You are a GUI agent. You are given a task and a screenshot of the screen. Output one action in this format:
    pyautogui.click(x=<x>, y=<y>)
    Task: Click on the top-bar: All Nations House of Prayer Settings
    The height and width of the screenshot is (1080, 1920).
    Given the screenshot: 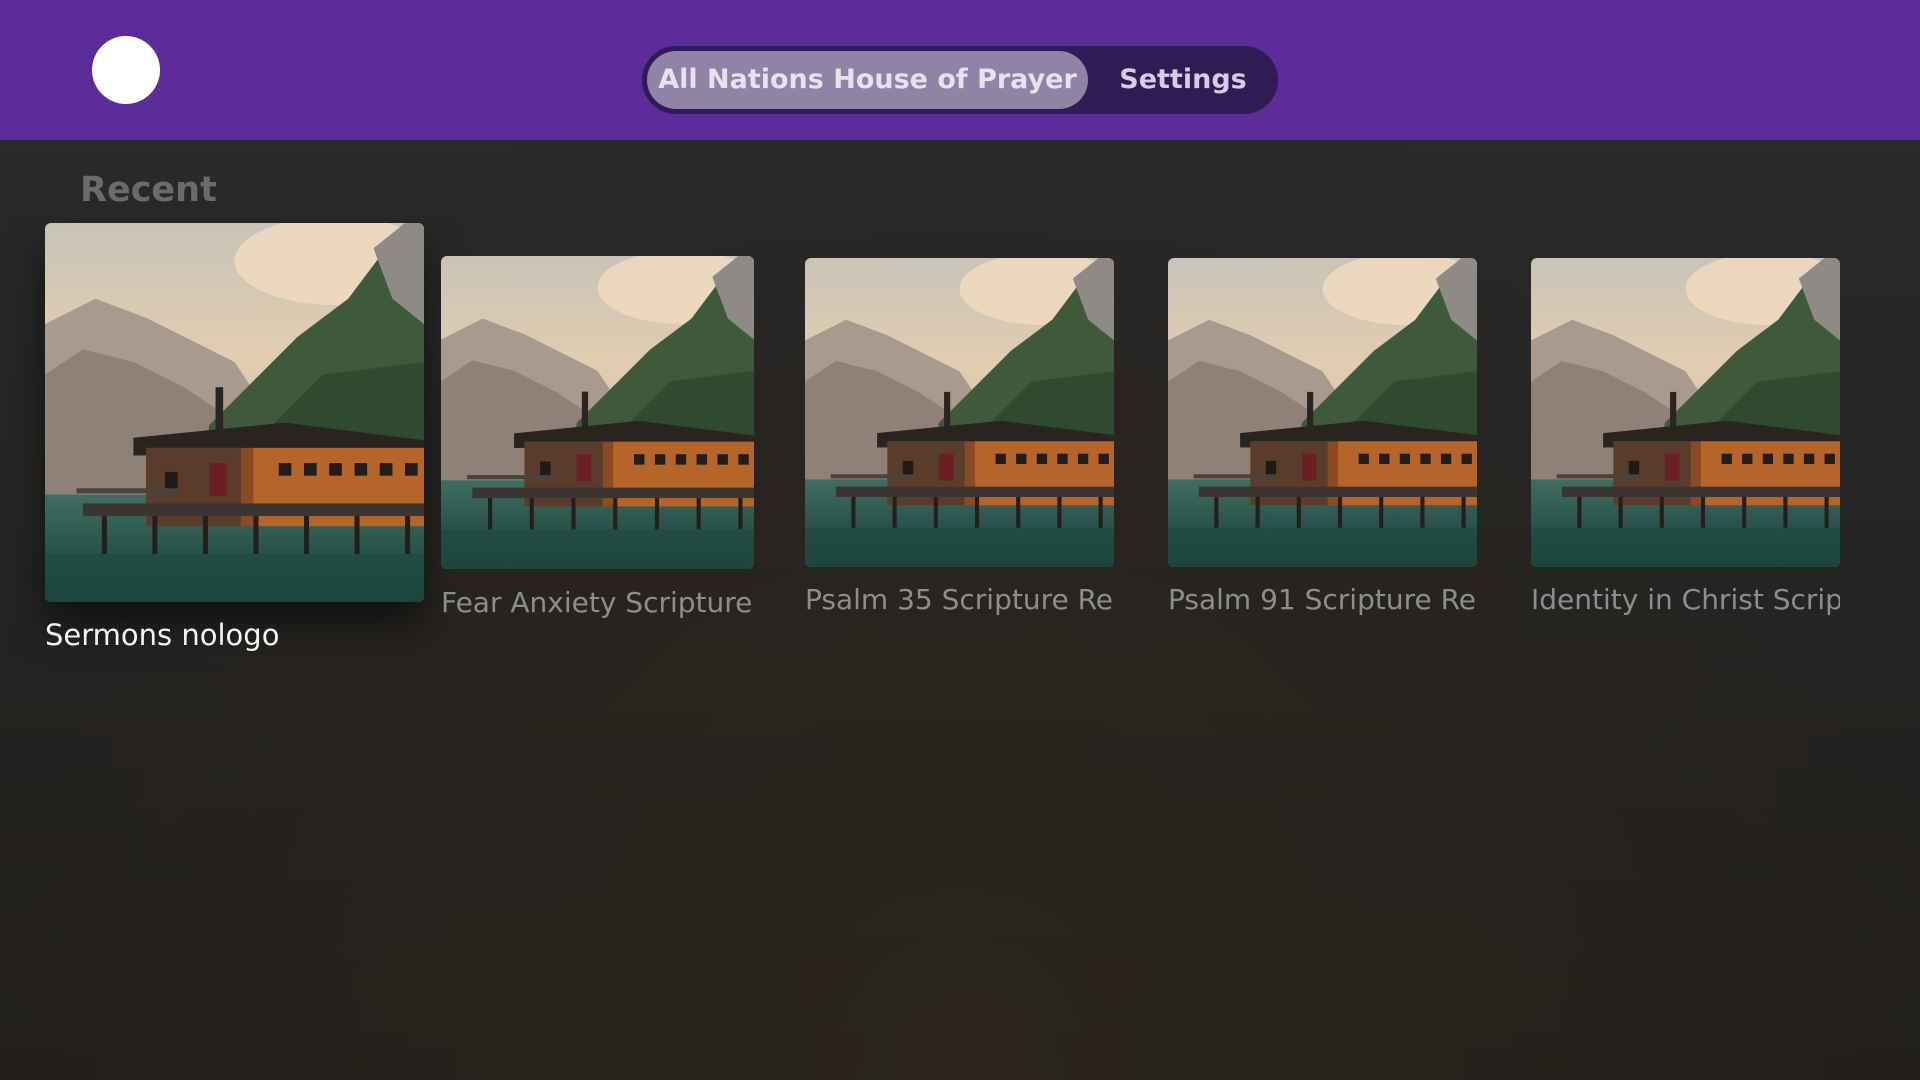 What is the action you would take?
    pyautogui.click(x=960, y=70)
    